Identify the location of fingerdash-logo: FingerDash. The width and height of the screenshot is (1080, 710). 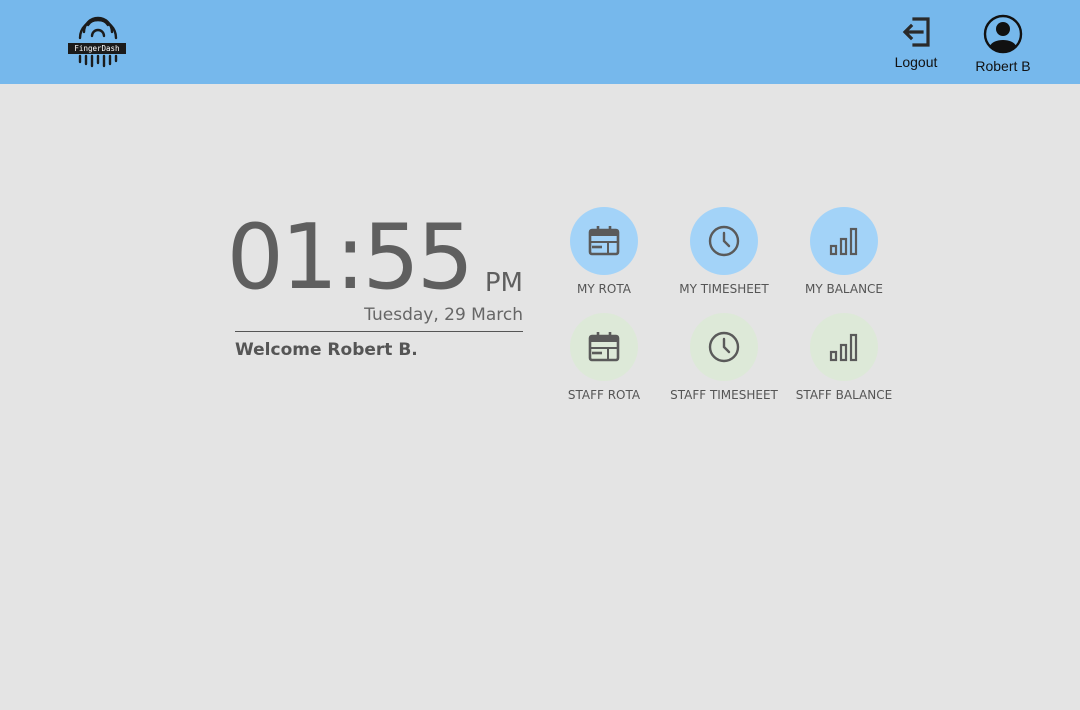
(98, 42).